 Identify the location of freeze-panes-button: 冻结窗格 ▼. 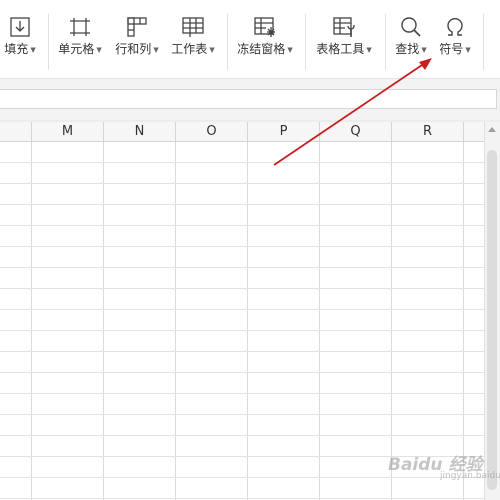
(265, 42).